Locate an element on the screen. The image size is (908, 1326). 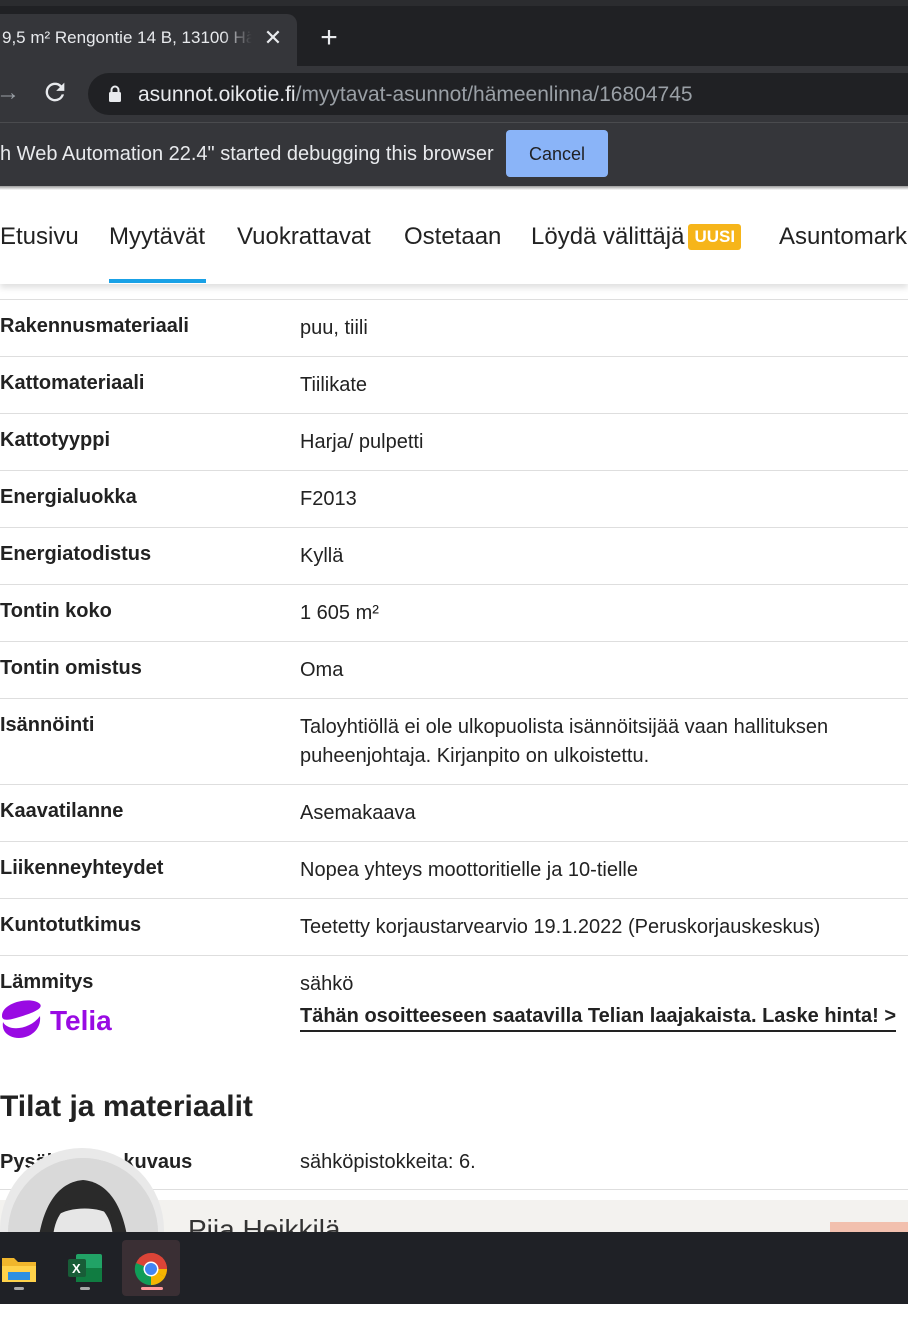
cancel-debugging-button: Cancel is located at coordinates (557, 153).